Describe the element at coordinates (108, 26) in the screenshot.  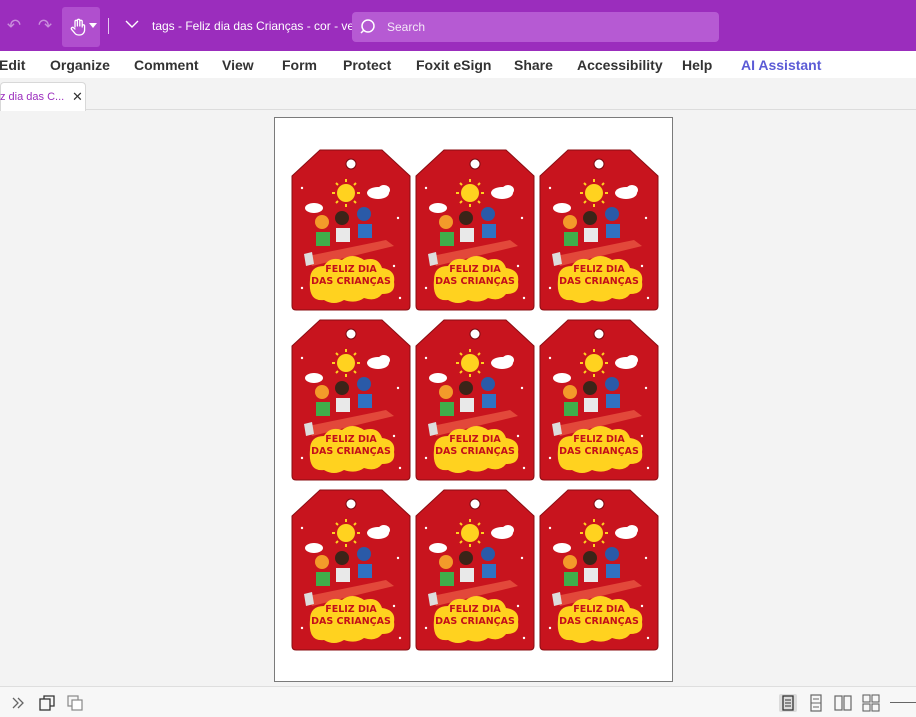
I see `toolbar-separator` at that location.